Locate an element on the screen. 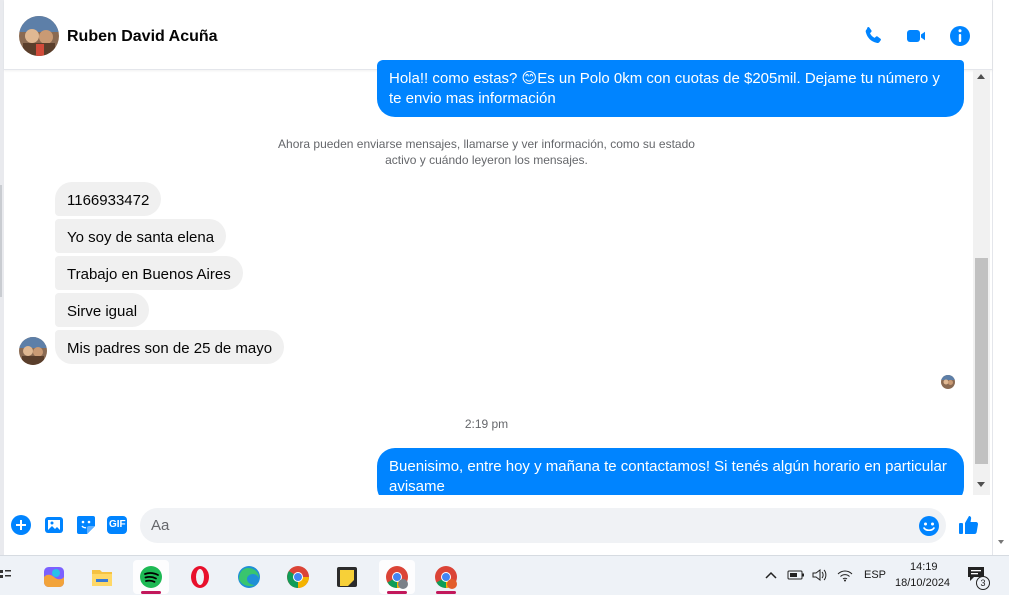 The width and height of the screenshot is (1009, 595). opera-icon is located at coordinates (200, 577).